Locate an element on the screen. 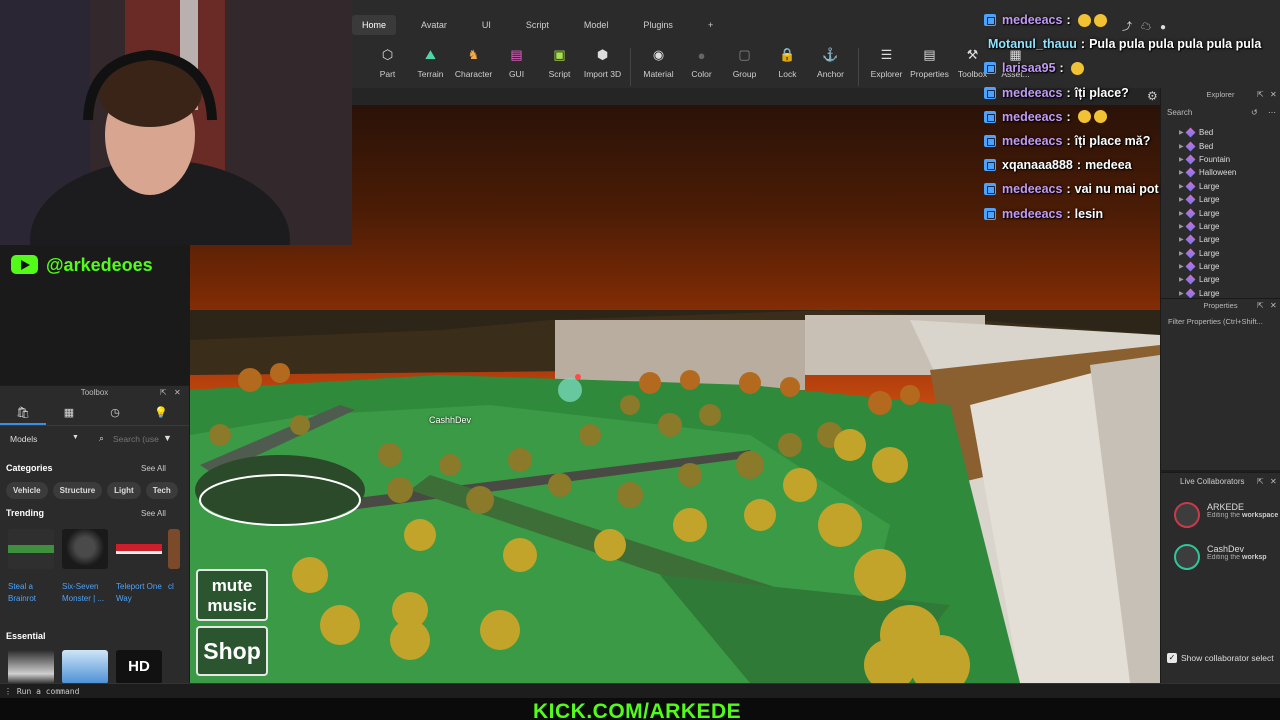 The width and height of the screenshot is (1280, 720). trending-thumbnail is located at coordinates (174, 549).